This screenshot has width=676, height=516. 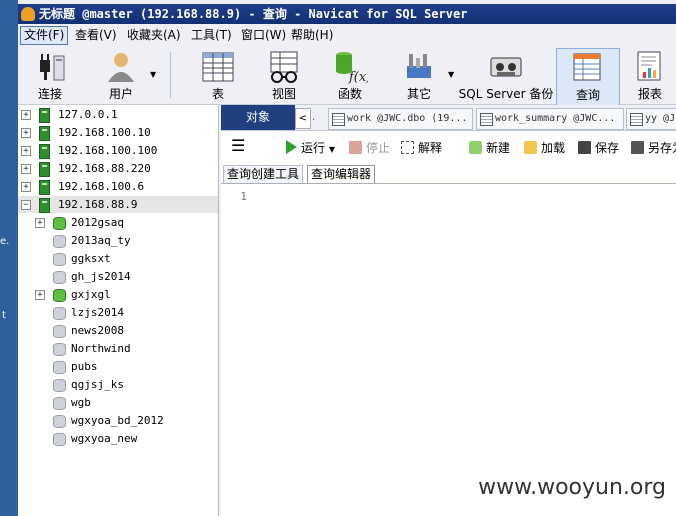 I want to click on tab-scroll-left-button: <, so click(x=303, y=118).